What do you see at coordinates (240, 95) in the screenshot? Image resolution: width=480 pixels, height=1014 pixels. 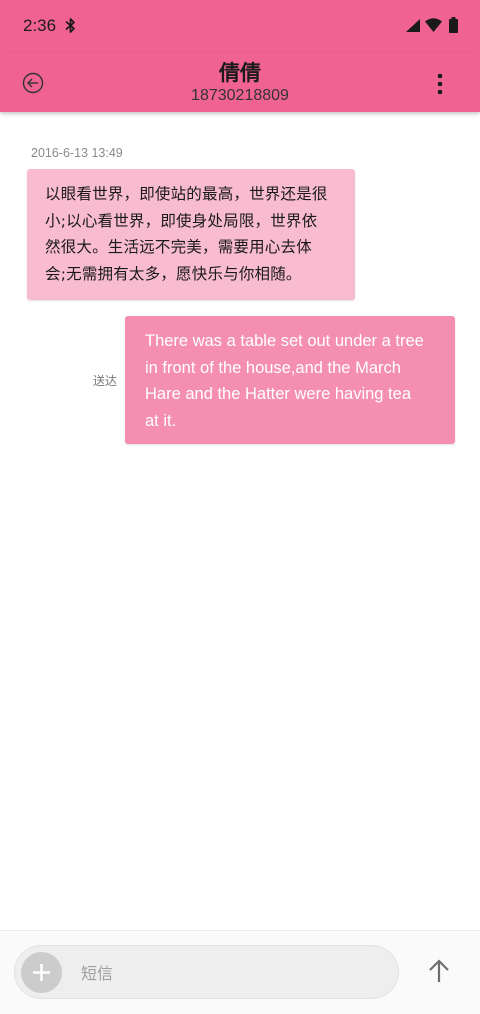 I see `contact-number: 18730218809` at bounding box center [240, 95].